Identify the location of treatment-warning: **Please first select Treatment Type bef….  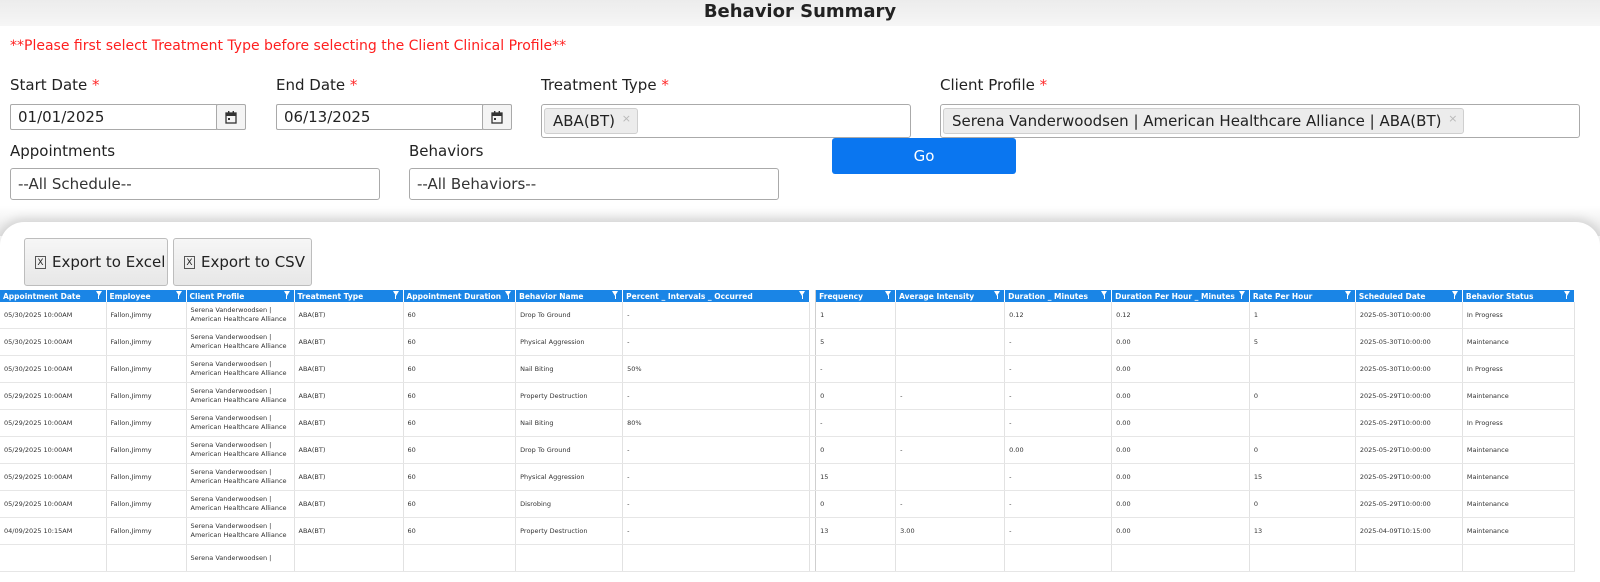
(288, 46).